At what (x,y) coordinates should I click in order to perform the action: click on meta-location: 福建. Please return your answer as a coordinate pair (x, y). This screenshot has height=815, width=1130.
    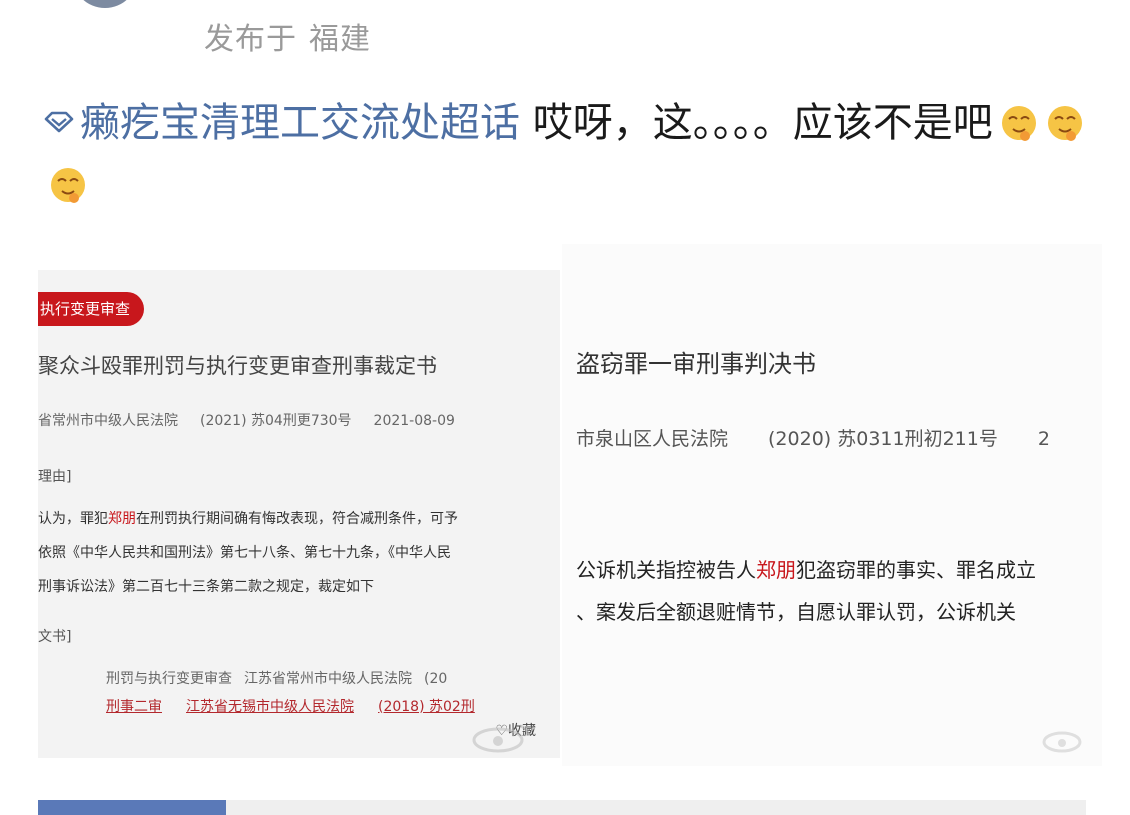
    Looking at the image, I should click on (340, 39).